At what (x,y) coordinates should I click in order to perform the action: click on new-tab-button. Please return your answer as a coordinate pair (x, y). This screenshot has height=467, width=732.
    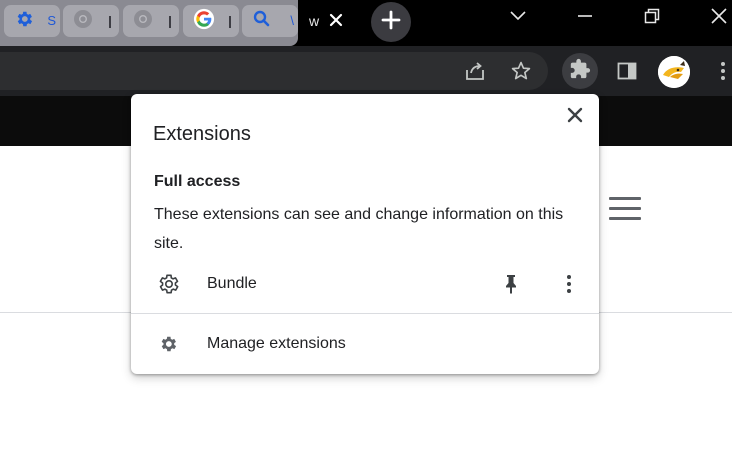
    Looking at the image, I should click on (391, 22).